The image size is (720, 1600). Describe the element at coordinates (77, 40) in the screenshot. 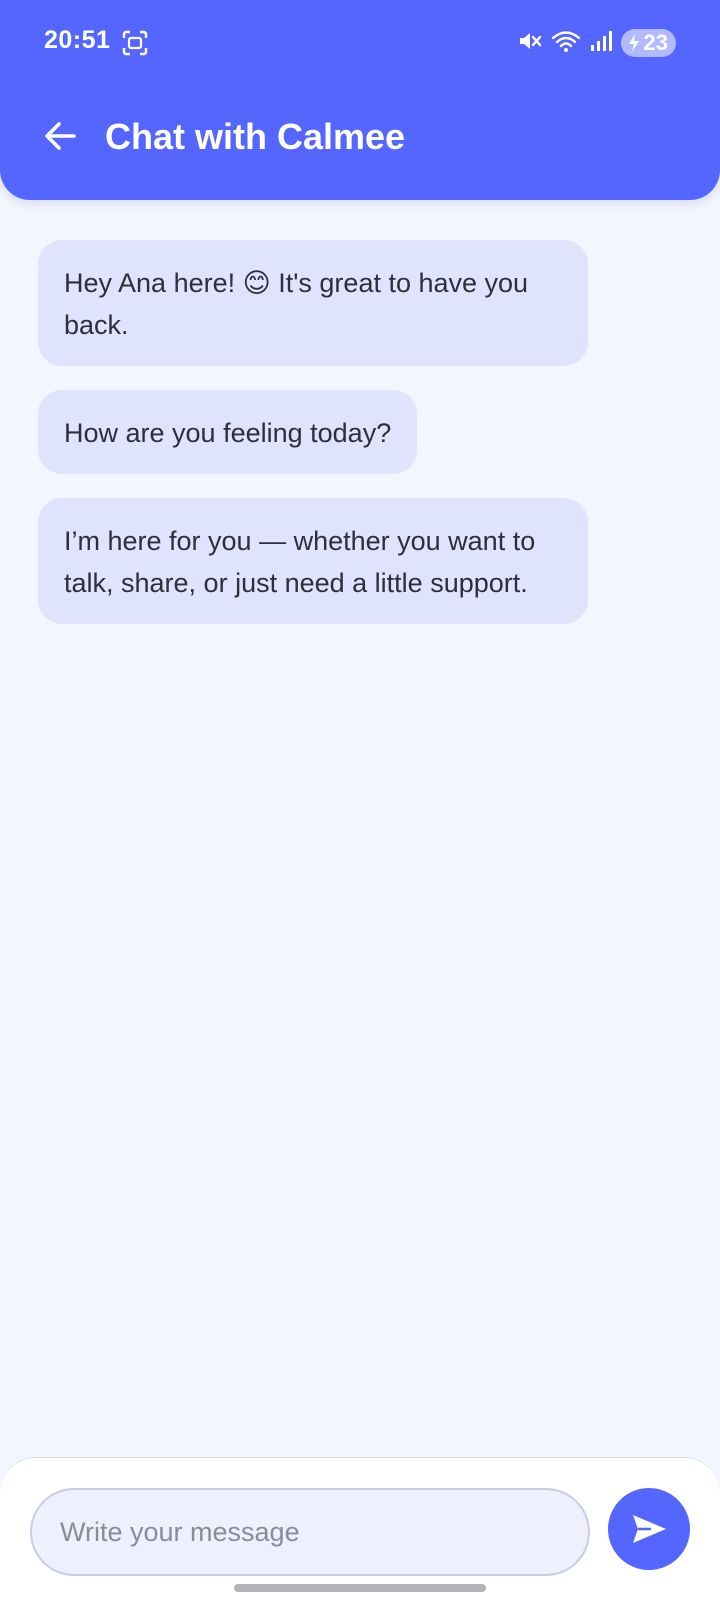

I see `status-time: 20:51` at that location.